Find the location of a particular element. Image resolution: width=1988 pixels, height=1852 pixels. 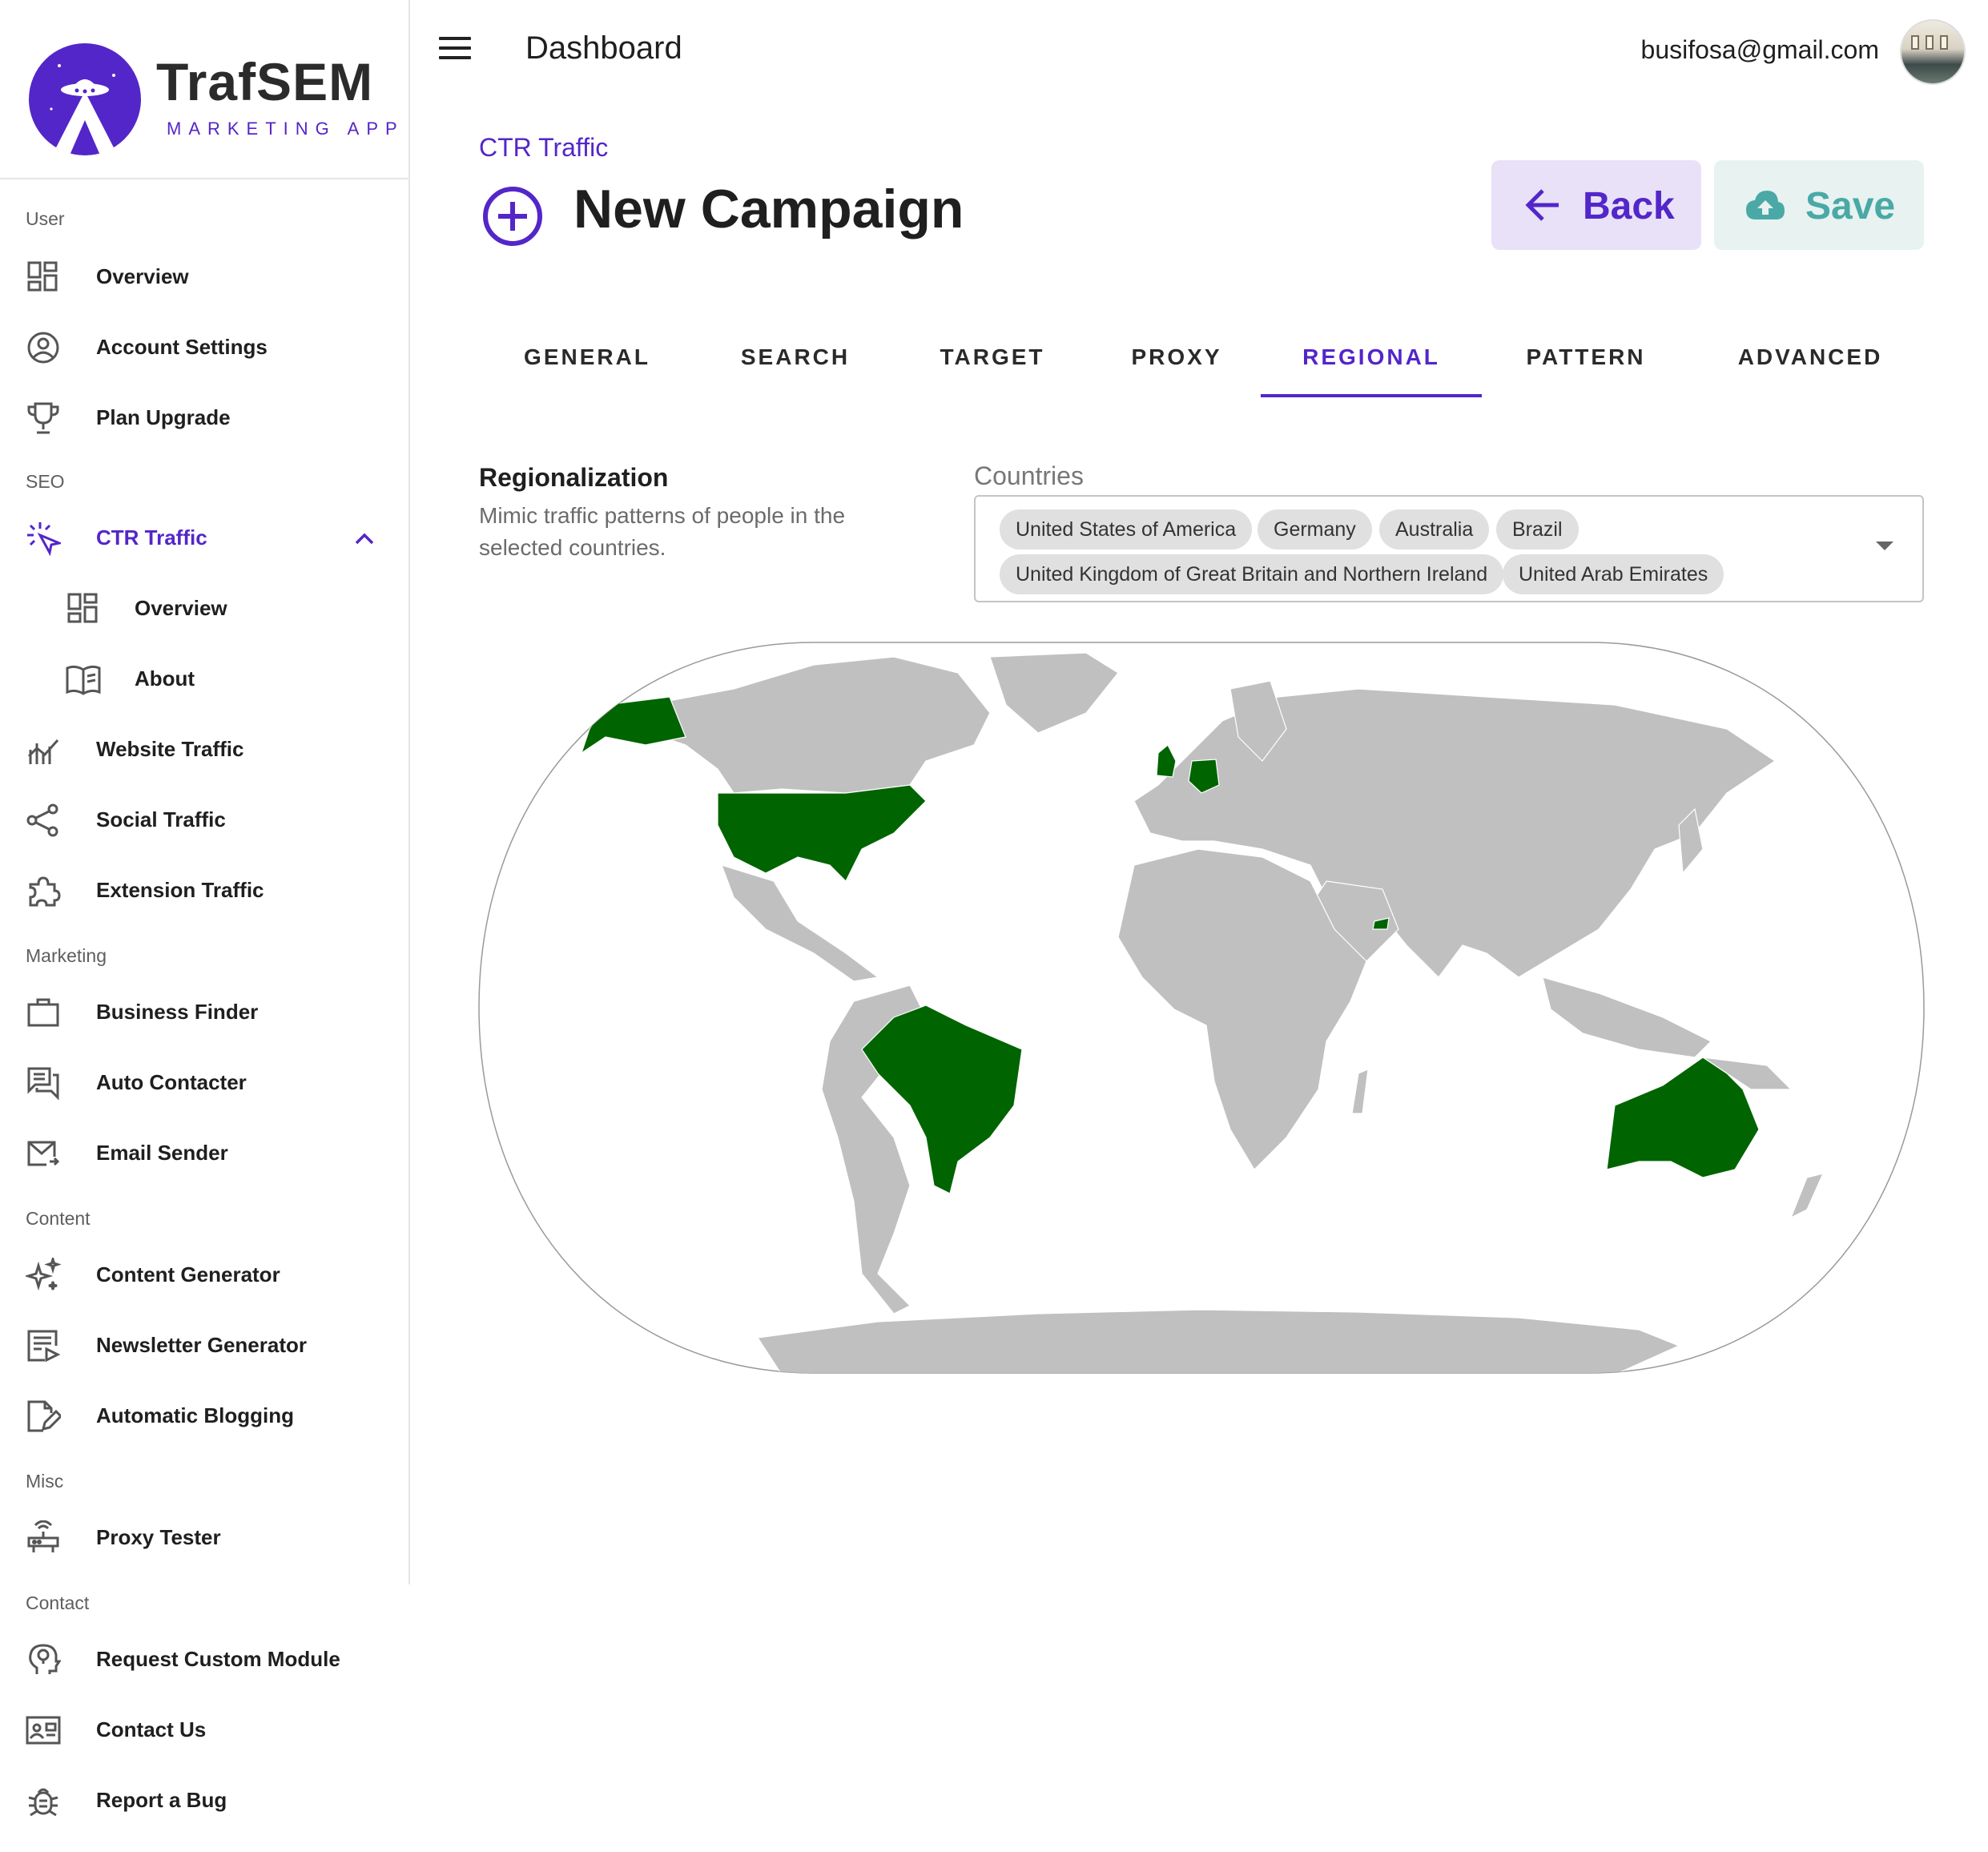

trophy-icon is located at coordinates (43, 418).